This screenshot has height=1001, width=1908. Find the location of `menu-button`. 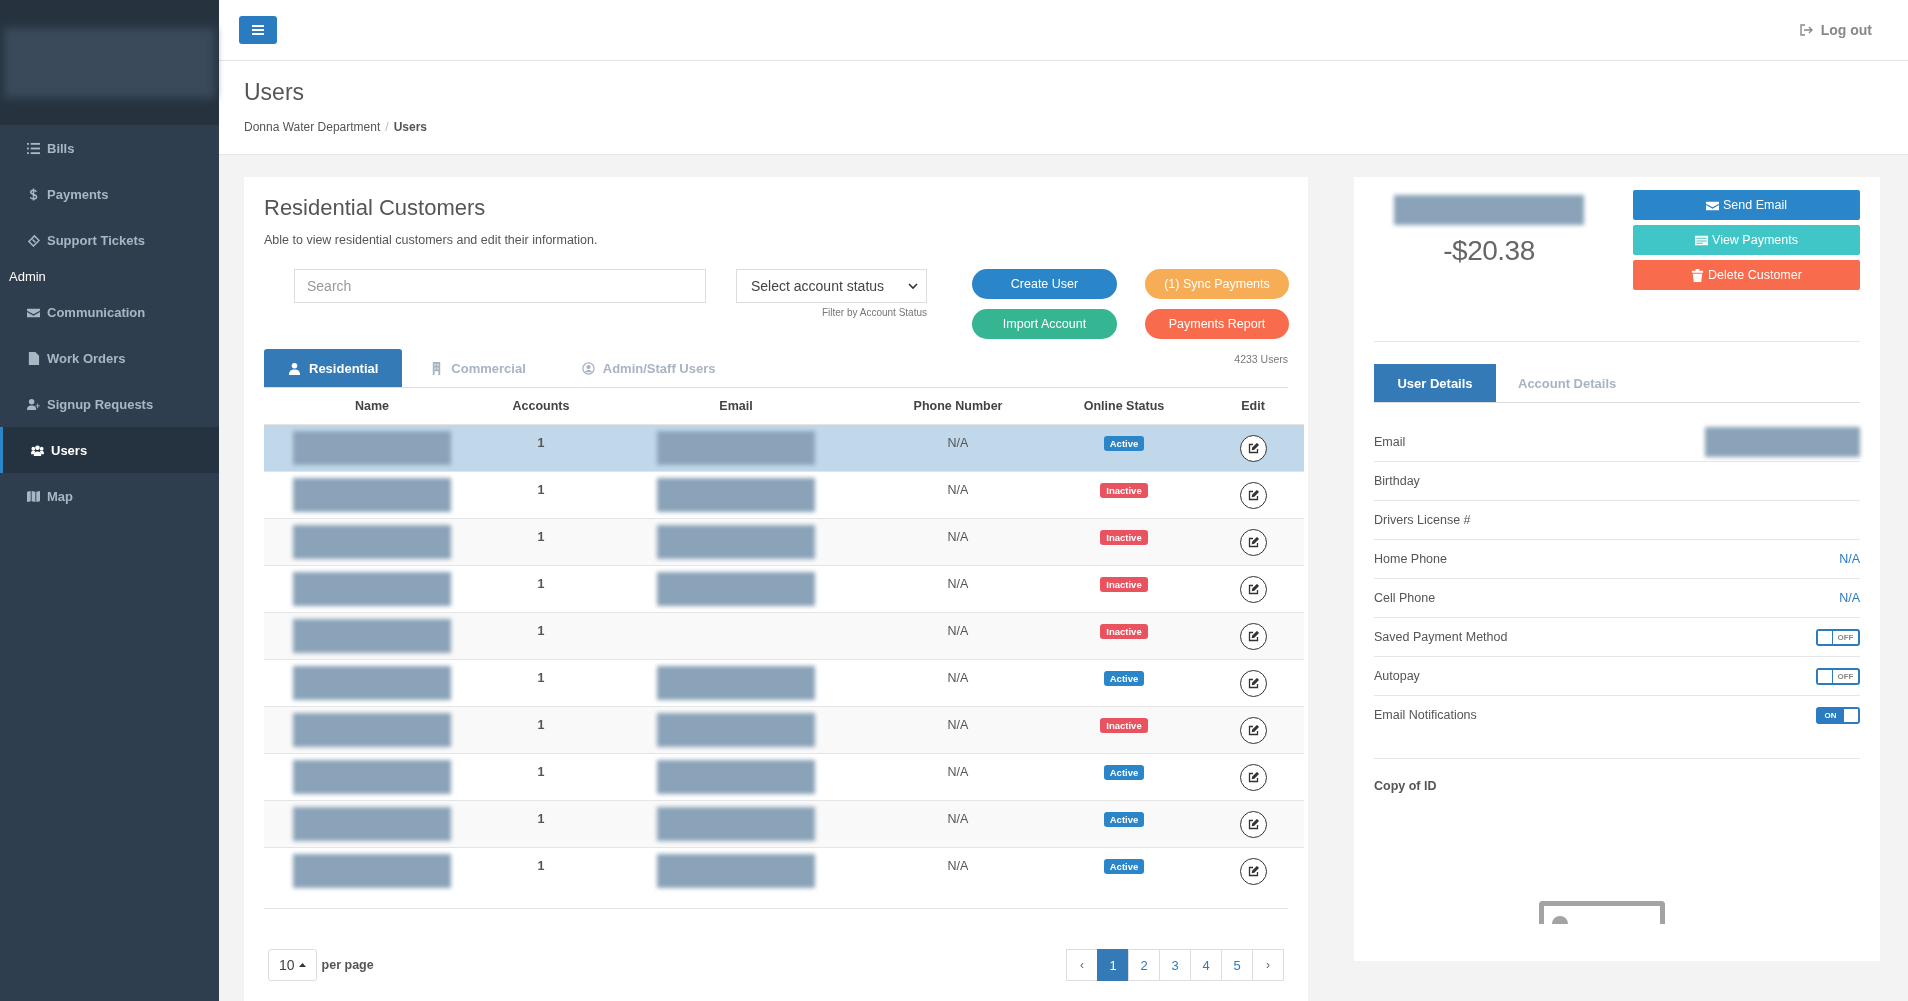

menu-button is located at coordinates (258, 30).